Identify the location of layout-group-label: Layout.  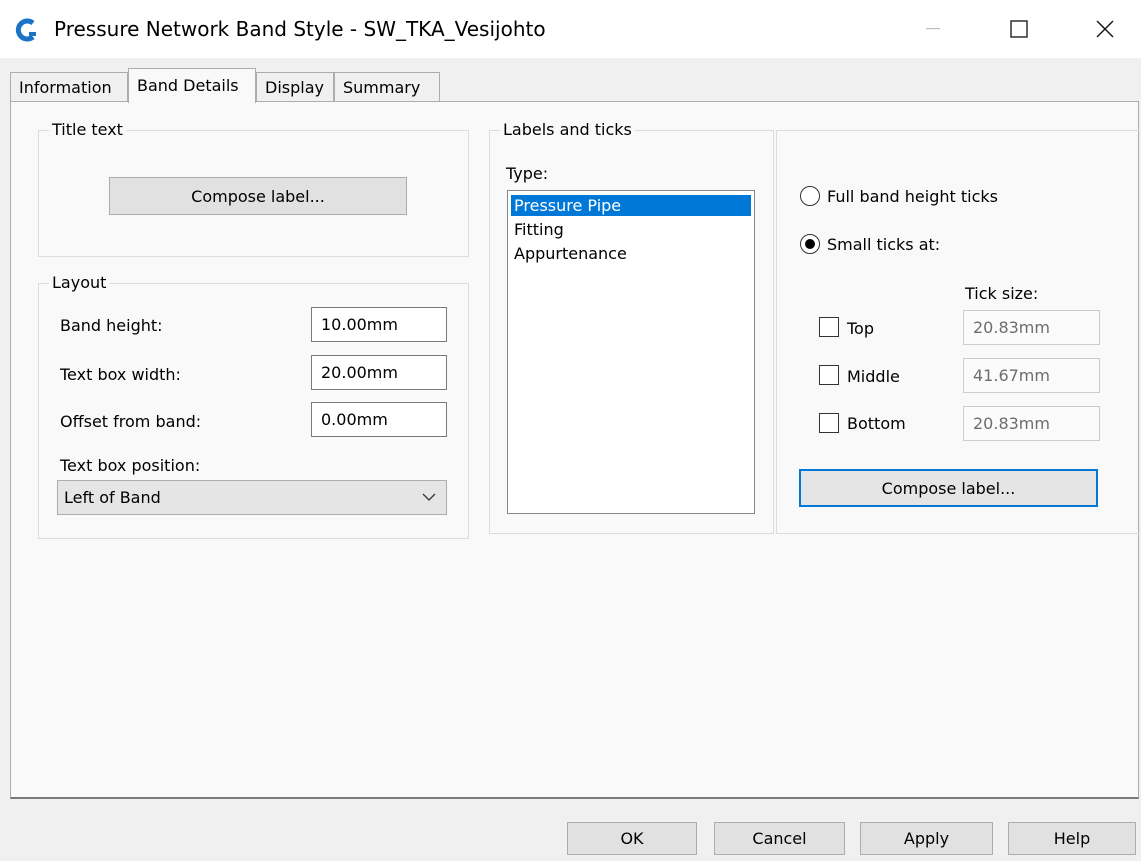
(79, 282).